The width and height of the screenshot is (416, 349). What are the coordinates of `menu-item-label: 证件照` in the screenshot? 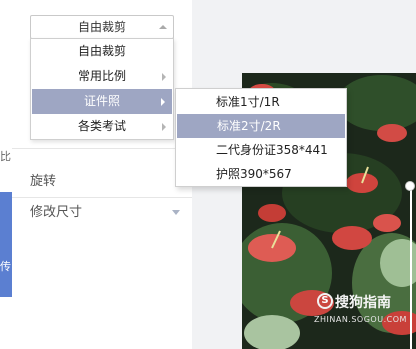 It's located at (101, 101).